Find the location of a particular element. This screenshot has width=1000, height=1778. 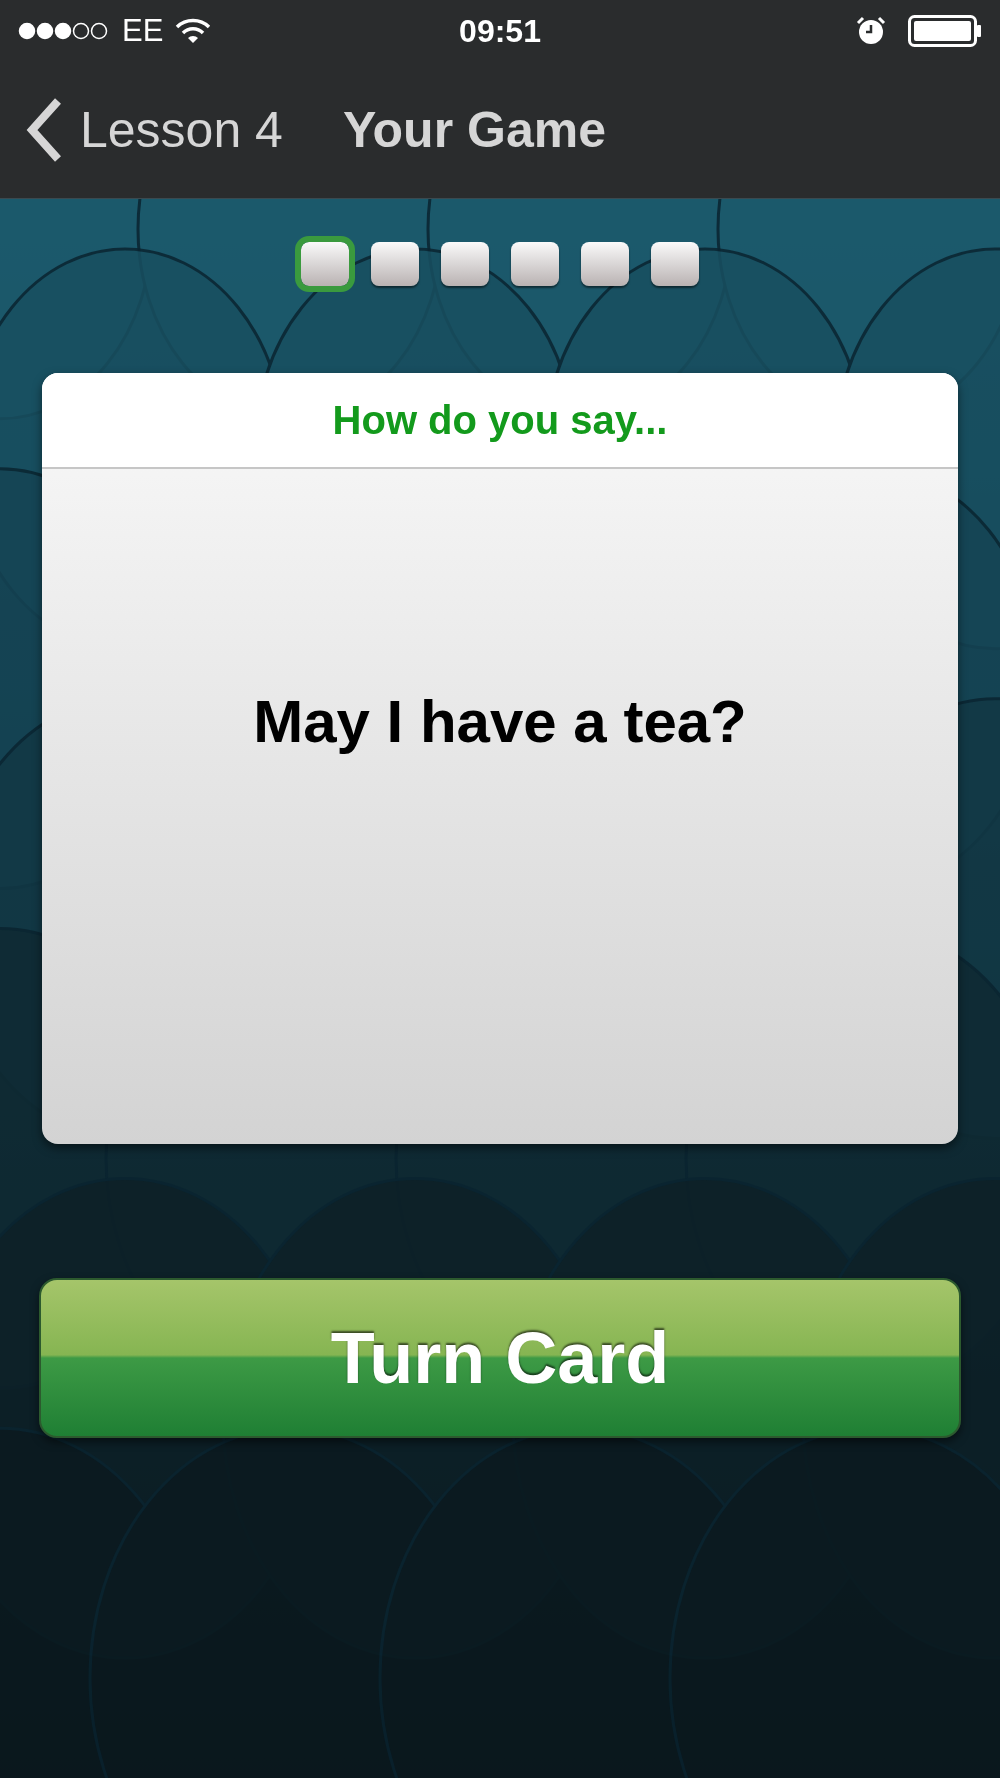

wifi-icon is located at coordinates (193, 31).